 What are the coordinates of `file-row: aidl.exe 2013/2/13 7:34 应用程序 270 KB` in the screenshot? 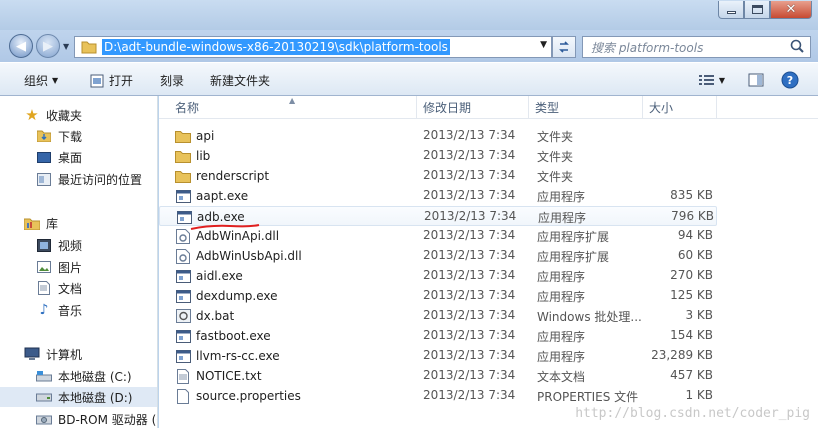 It's located at (438, 276).